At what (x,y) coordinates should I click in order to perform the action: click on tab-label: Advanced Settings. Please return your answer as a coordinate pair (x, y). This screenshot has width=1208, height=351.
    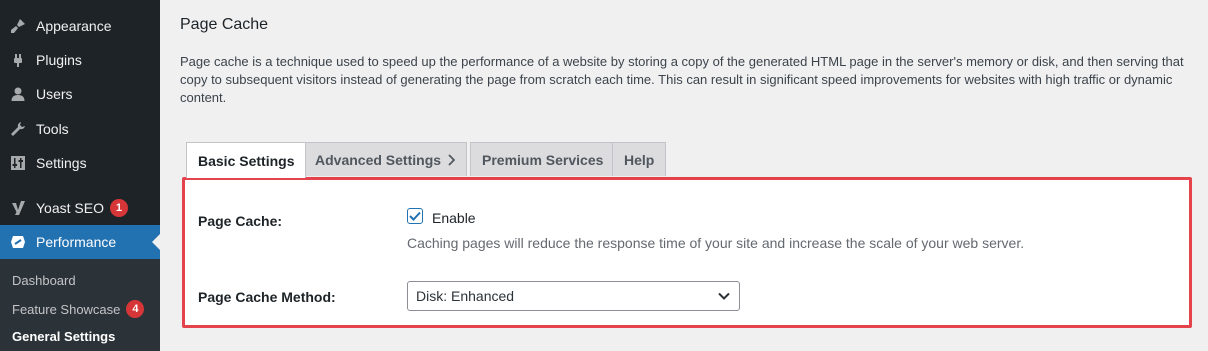
    Looking at the image, I should click on (378, 159).